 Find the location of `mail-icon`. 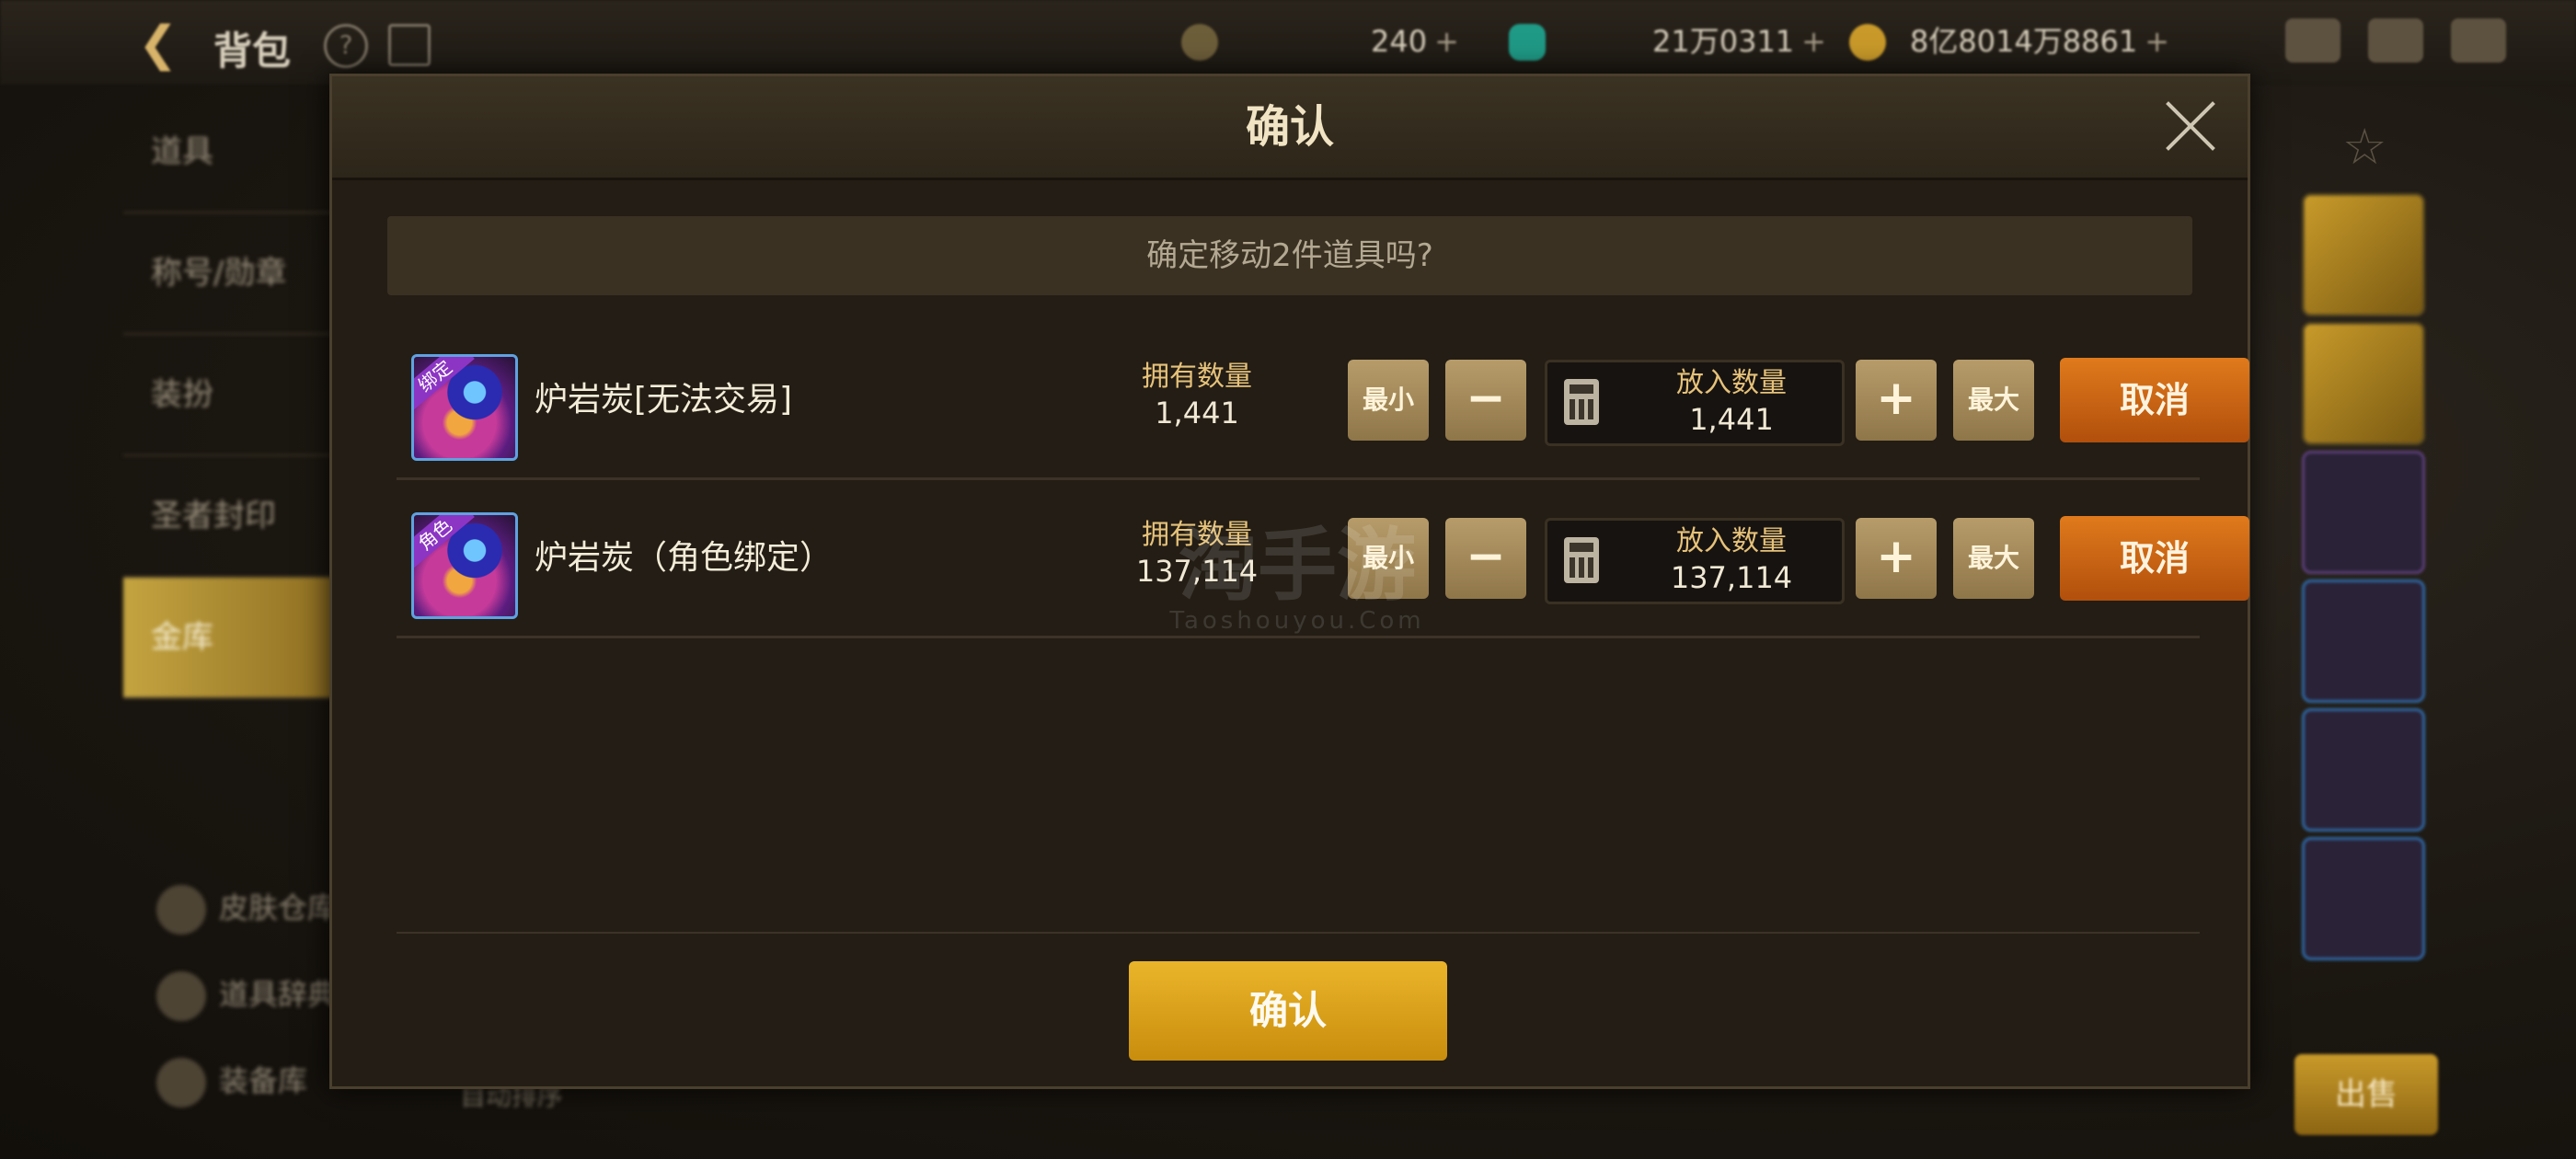

mail-icon is located at coordinates (2395, 40).